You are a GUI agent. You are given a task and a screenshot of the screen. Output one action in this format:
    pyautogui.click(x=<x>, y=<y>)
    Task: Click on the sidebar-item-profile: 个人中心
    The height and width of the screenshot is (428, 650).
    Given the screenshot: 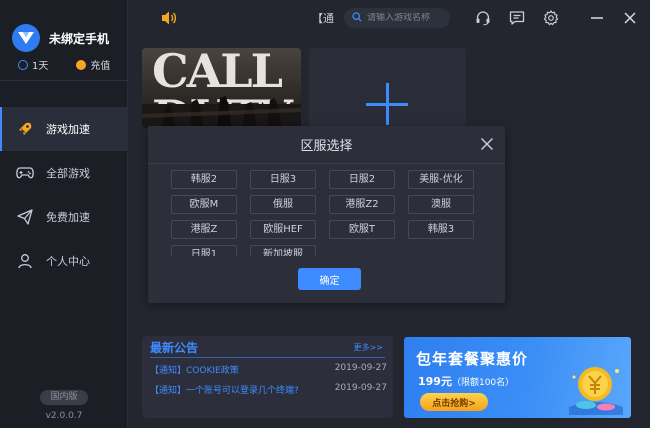 What is the action you would take?
    pyautogui.click(x=64, y=261)
    